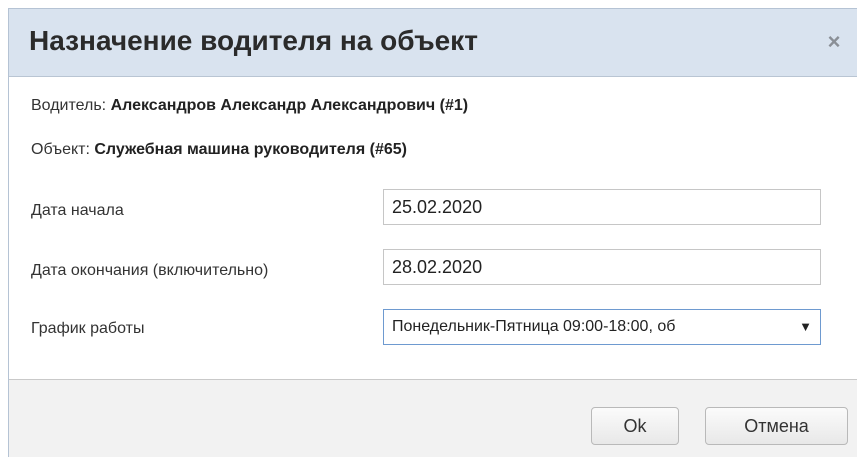 Image resolution: width=857 pixels, height=457 pixels. I want to click on close-icon: ×, so click(834, 42).